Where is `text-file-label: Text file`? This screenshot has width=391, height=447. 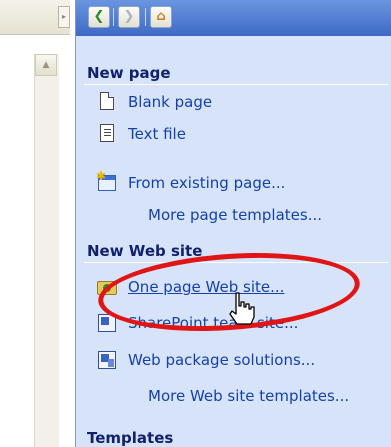 text-file-label: Text file is located at coordinates (157, 134).